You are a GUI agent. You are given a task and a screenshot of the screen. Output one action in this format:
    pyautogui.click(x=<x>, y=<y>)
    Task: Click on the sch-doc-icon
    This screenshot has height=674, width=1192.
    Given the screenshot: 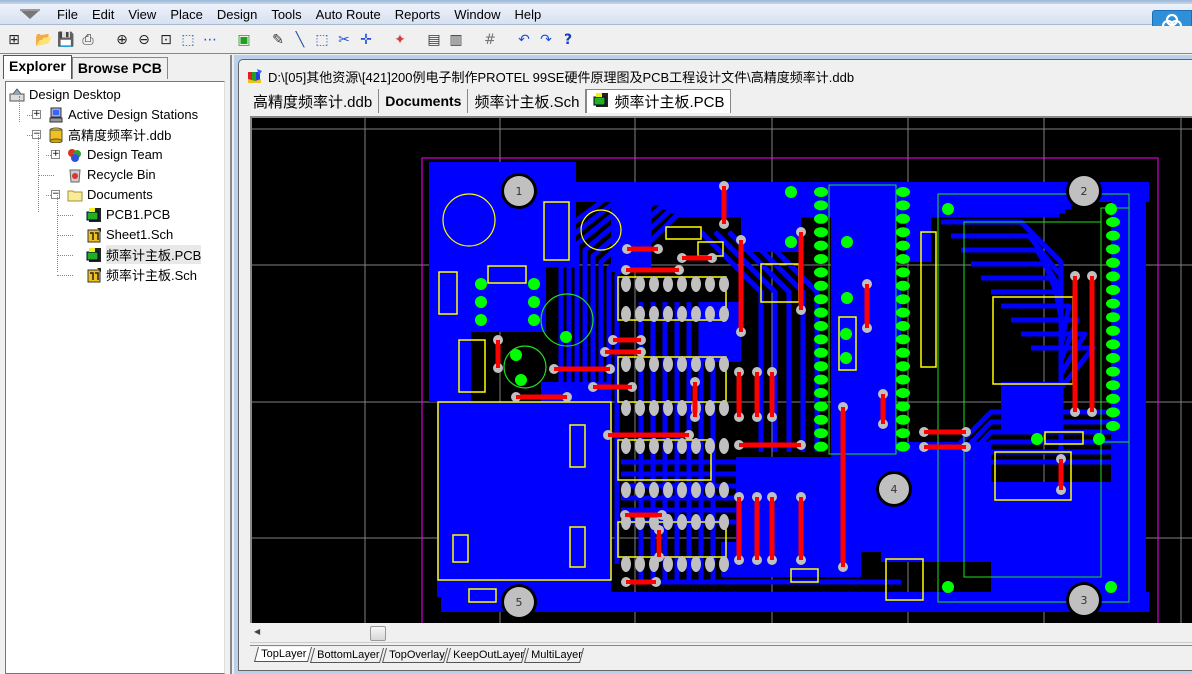 What is the action you would take?
    pyautogui.click(x=94, y=275)
    